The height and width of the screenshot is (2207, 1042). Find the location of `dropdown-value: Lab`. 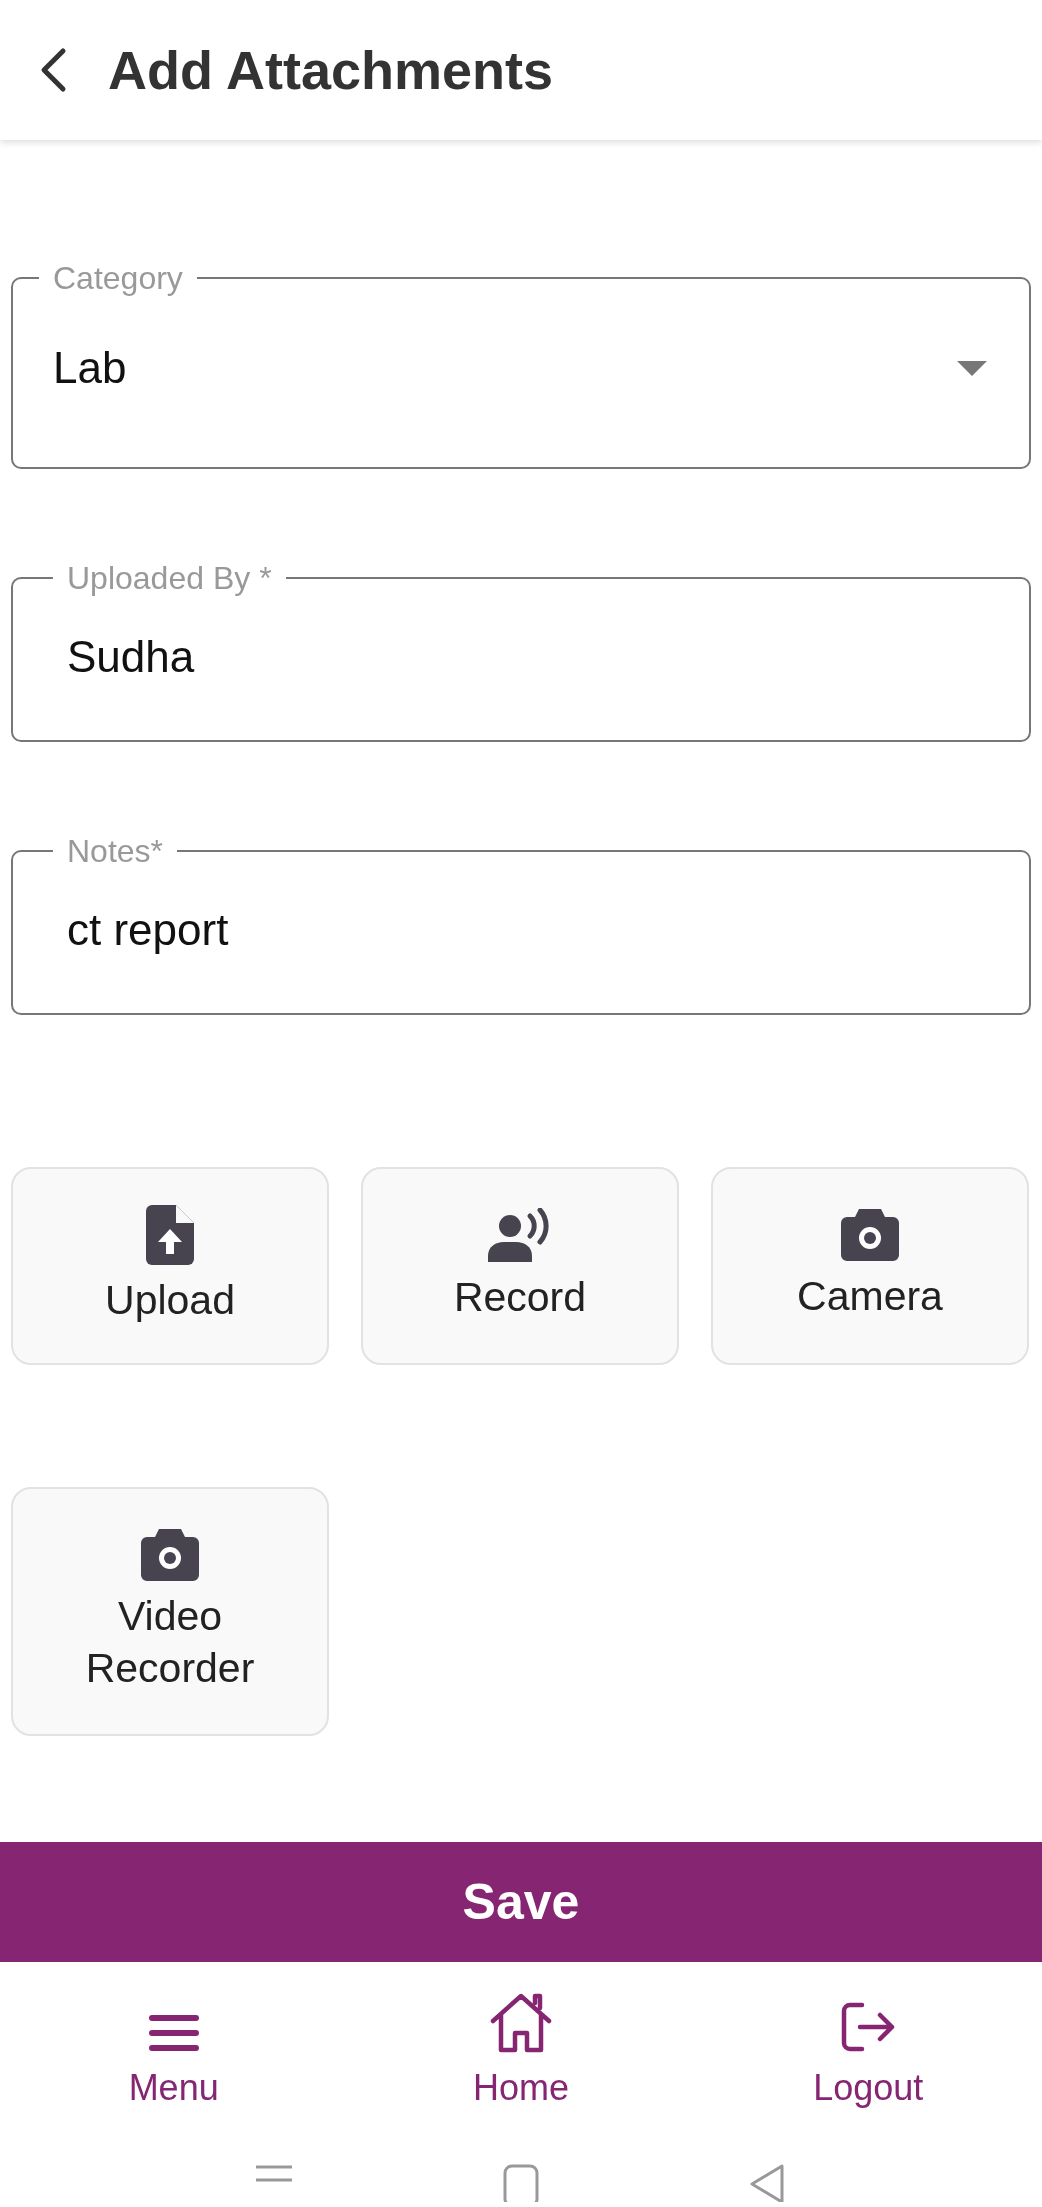

dropdown-value: Lab is located at coordinates (505, 368).